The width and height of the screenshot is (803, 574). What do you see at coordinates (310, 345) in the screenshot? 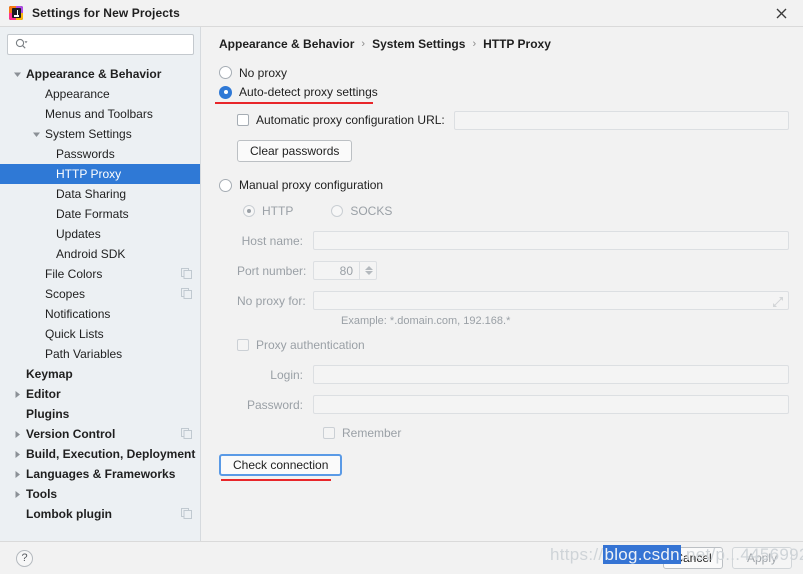
I see `proxy-authentication-label: Proxy authentication` at bounding box center [310, 345].